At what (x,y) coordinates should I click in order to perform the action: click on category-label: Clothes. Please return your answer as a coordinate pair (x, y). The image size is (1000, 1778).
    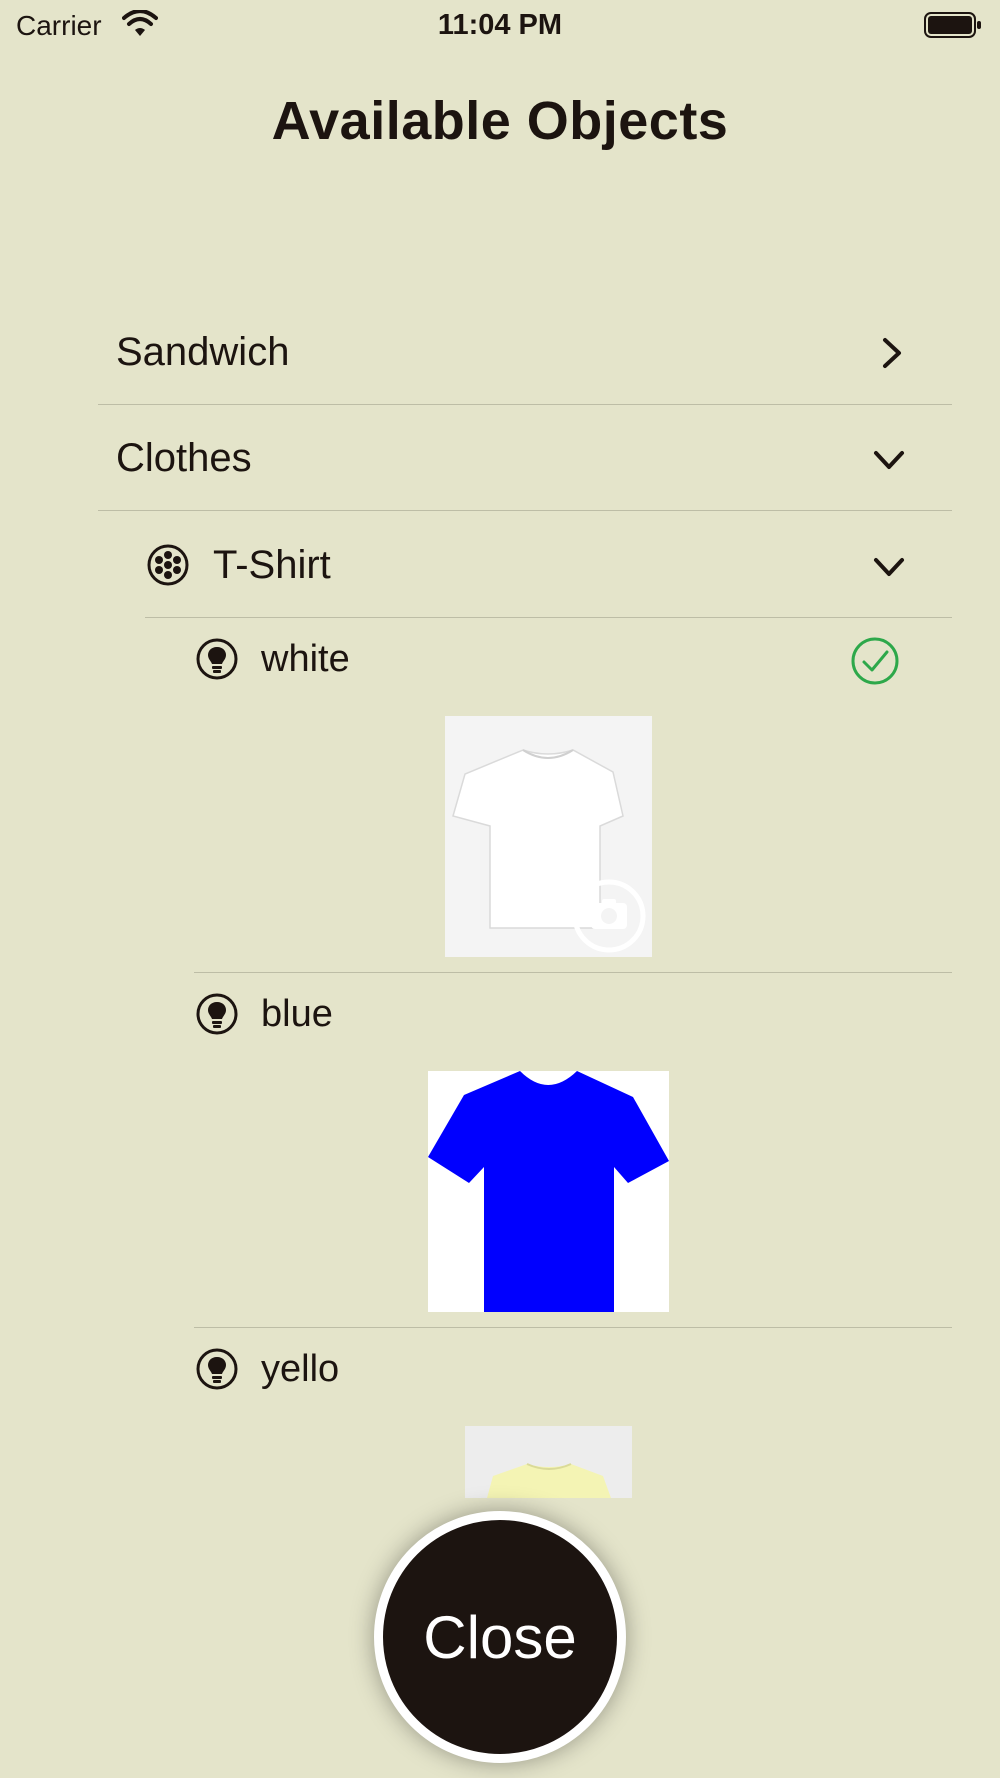
    Looking at the image, I should click on (184, 457).